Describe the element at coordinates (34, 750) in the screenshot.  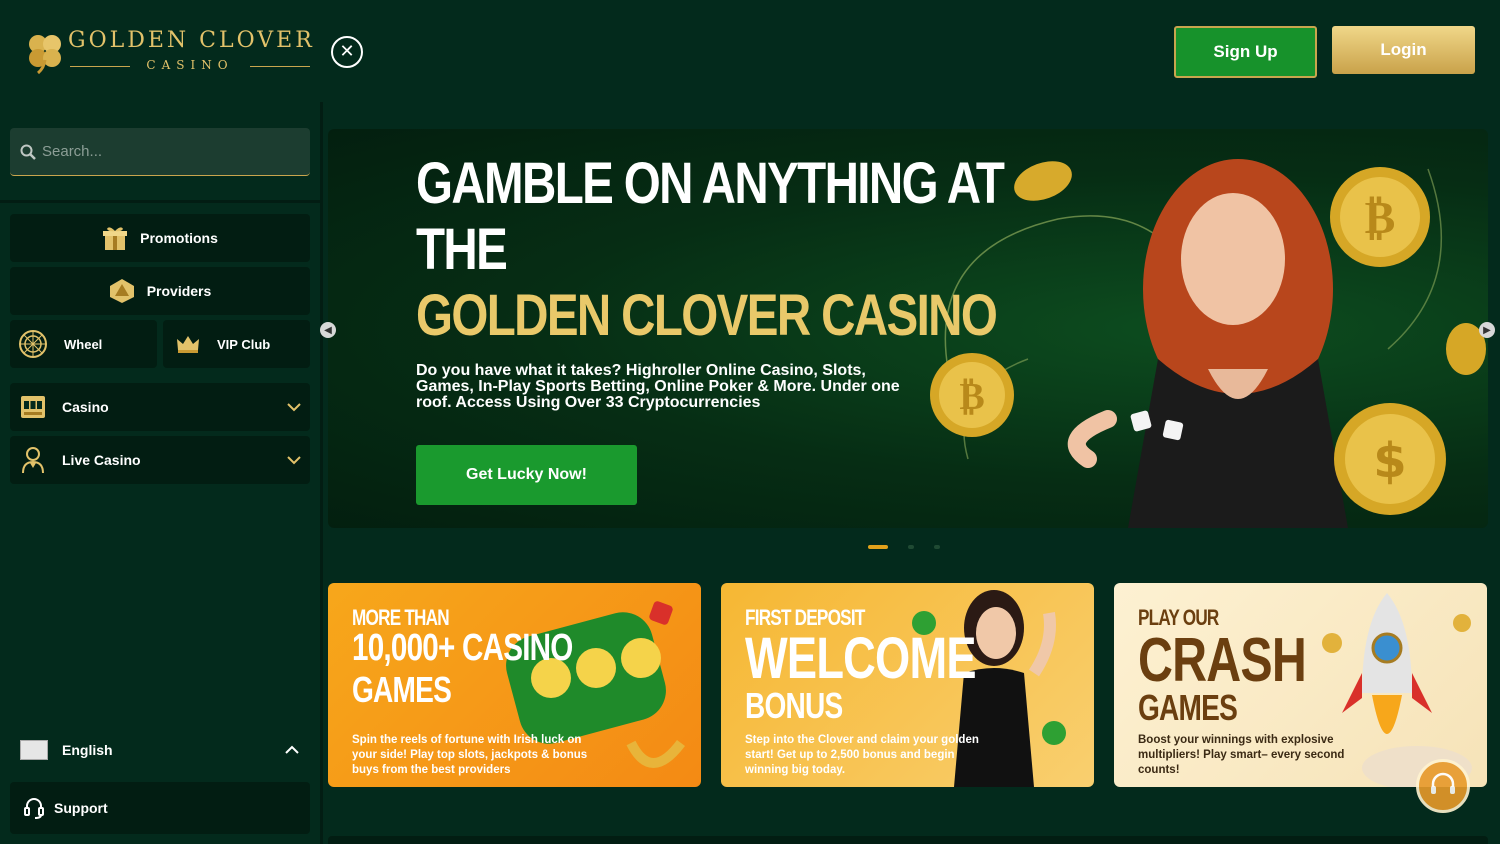
I see `flag-icon` at that location.